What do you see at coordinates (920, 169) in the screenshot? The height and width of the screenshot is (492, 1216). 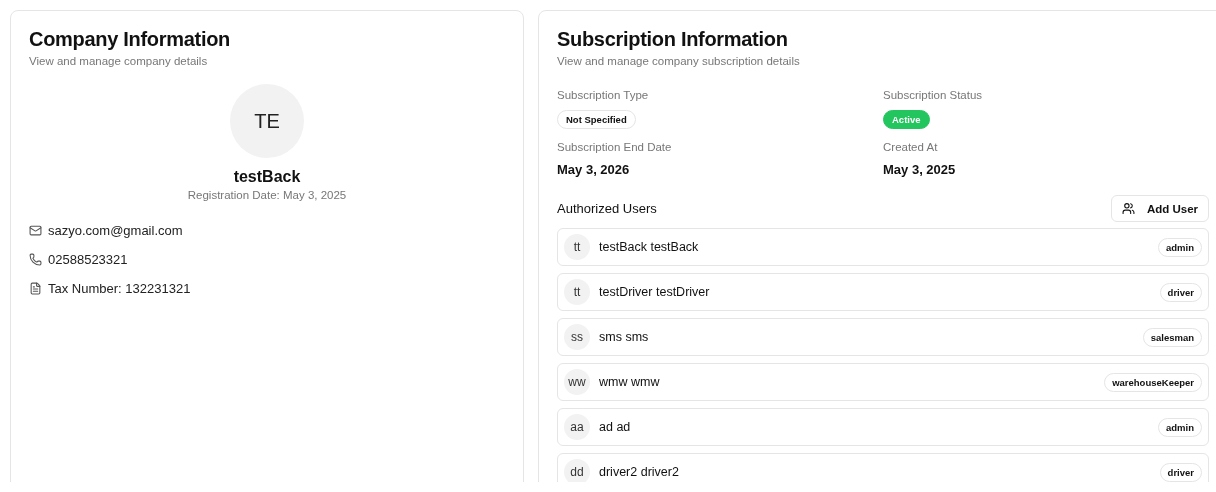 I see `field-value: May 3, 2025` at bounding box center [920, 169].